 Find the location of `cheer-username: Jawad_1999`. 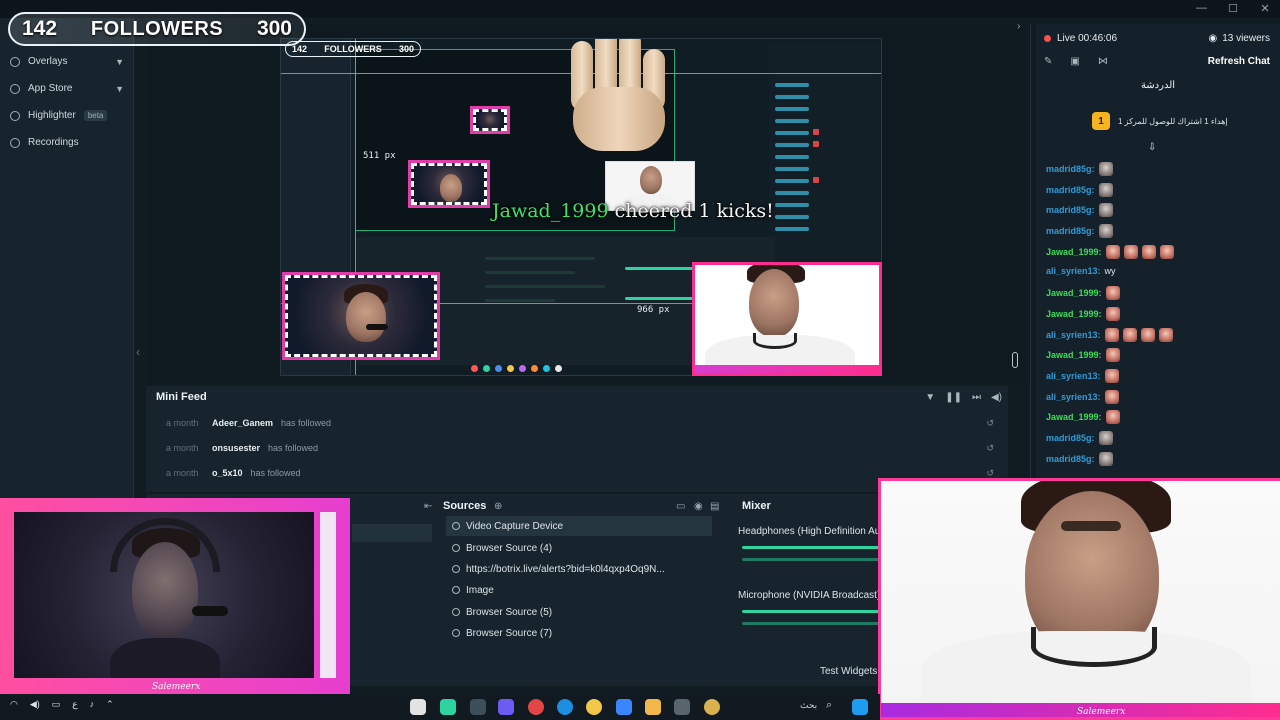

cheer-username: Jawad_1999 is located at coordinates (550, 211).